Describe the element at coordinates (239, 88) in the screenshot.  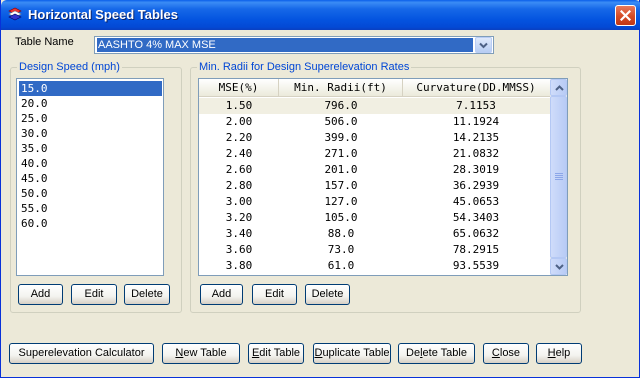
I see `column-header-mse: MSE(%)` at that location.